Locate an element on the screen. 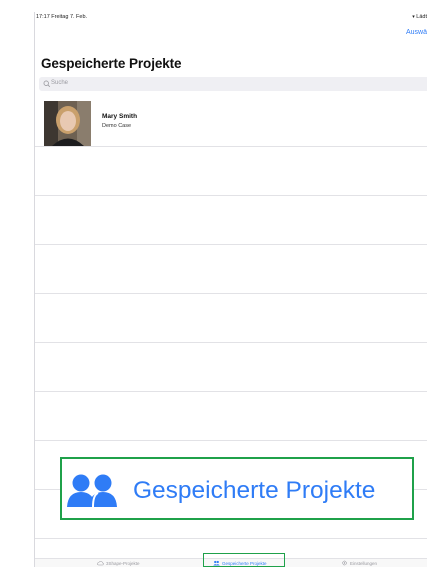 This screenshot has height=567, width=427. search-icon is located at coordinates (47, 84).